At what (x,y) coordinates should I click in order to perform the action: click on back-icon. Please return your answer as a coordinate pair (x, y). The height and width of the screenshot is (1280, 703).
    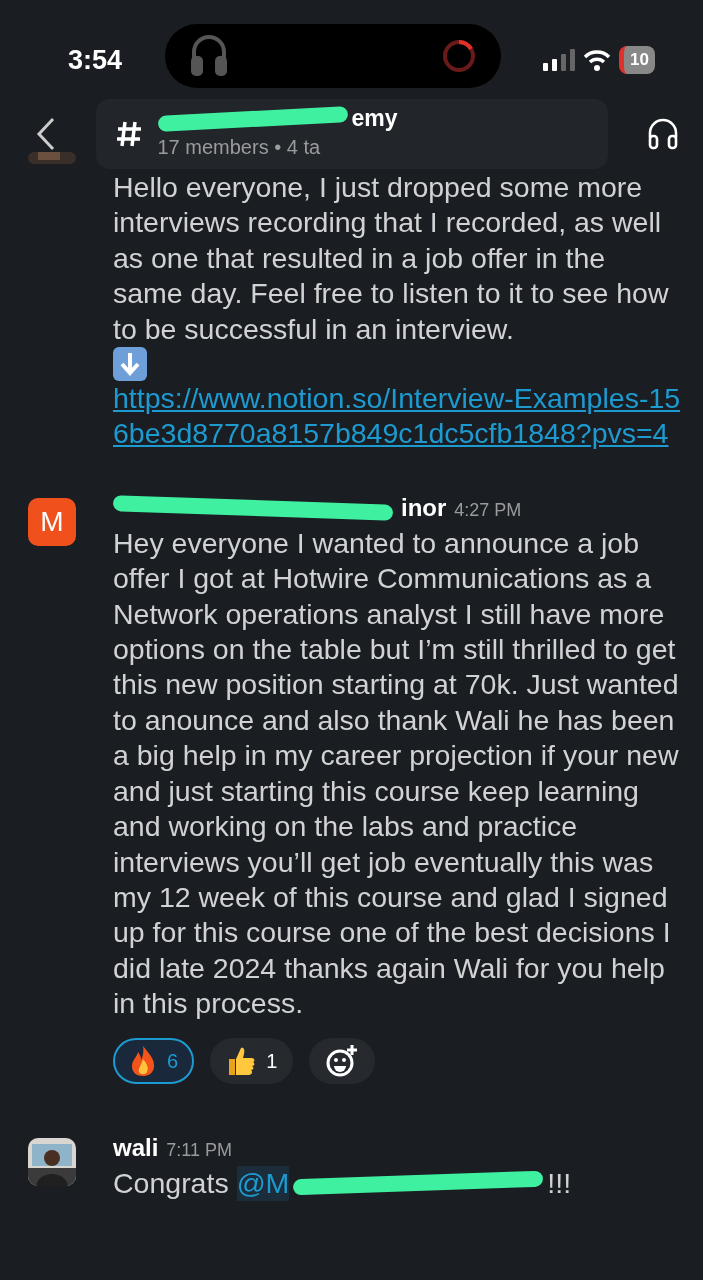
    Looking at the image, I should click on (46, 134).